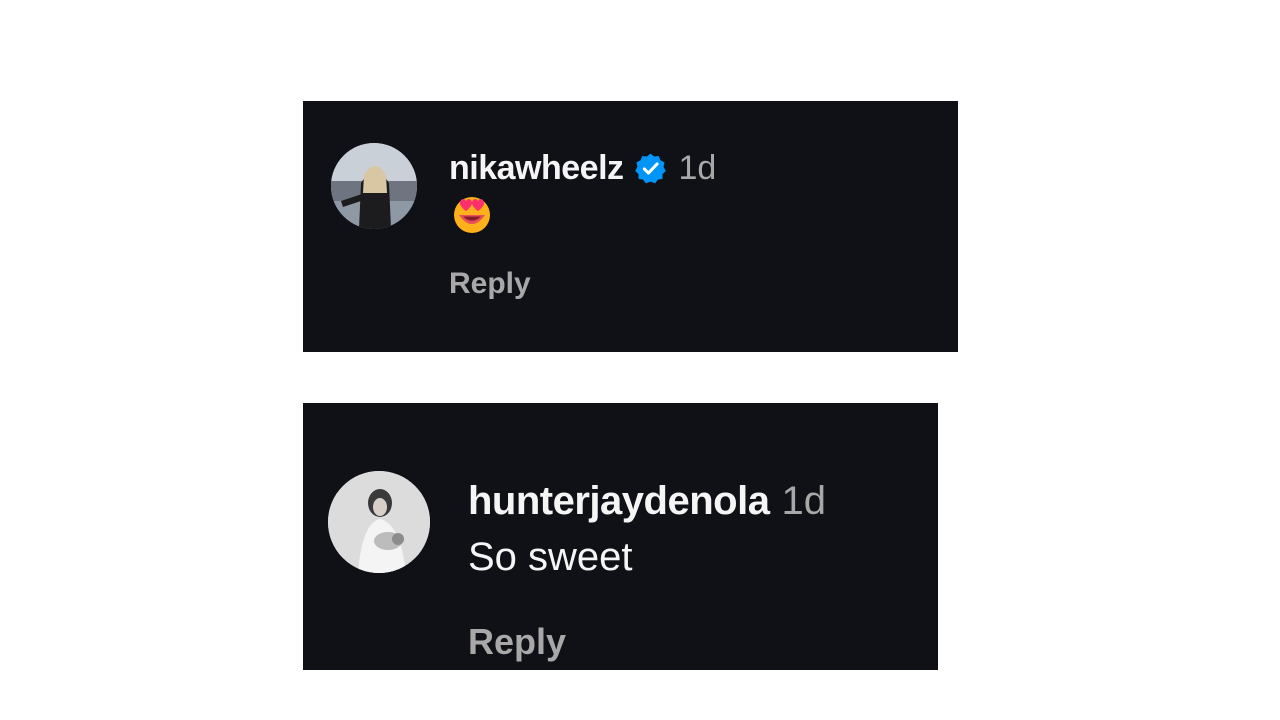 The width and height of the screenshot is (1280, 720). I want to click on comment-header: hunterjaydenola 1d, so click(647, 501).